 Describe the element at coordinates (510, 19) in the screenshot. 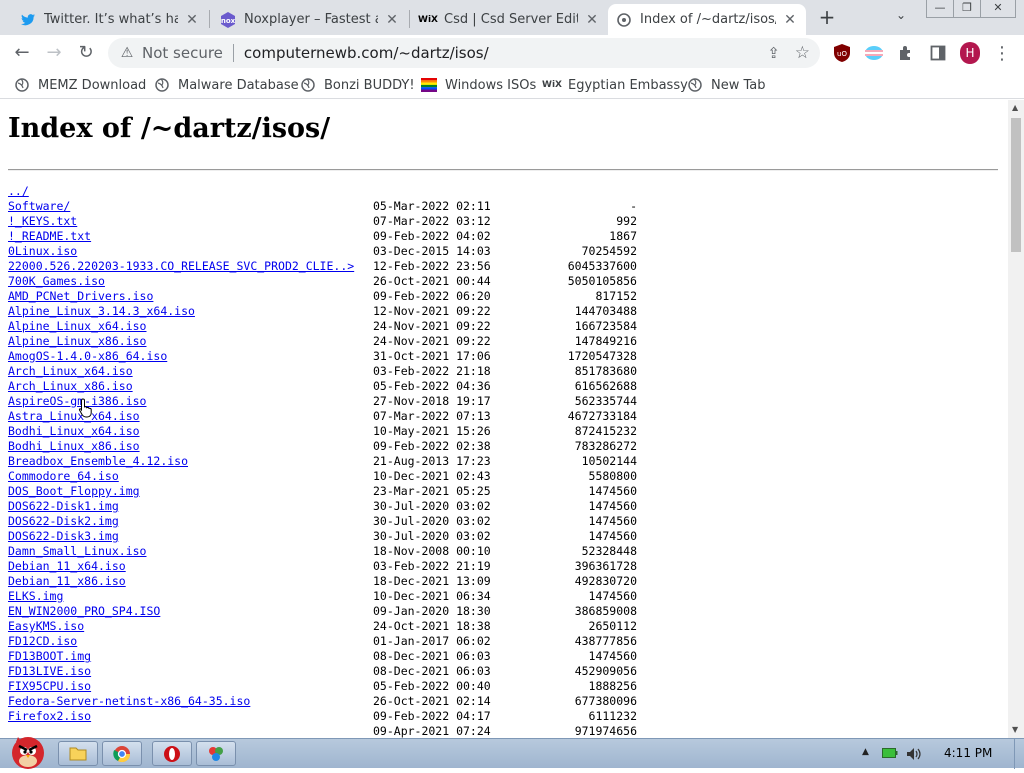

I see `tab-csd: WiX Csd | Csd Server Edition ✕` at that location.